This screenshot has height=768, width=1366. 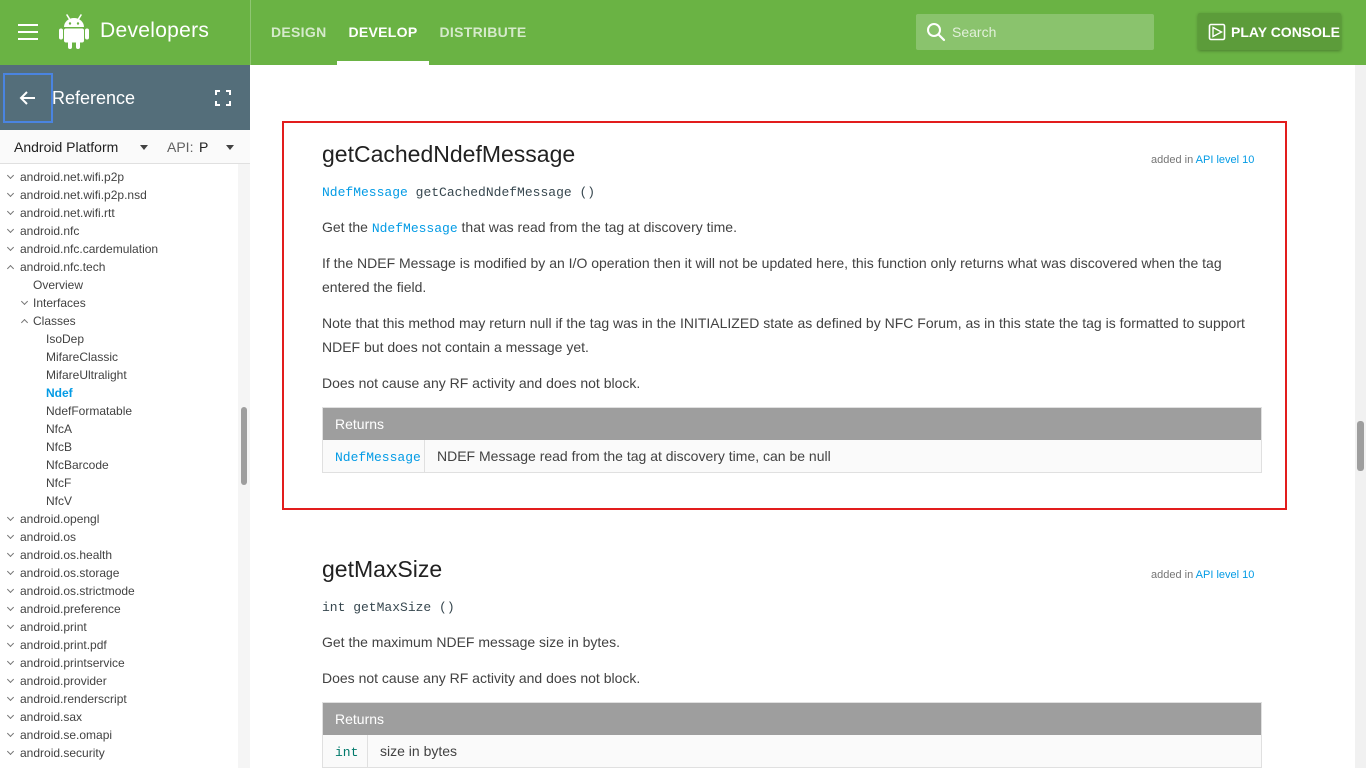 What do you see at coordinates (144, 147) in the screenshot?
I see `platform-caret-icon` at bounding box center [144, 147].